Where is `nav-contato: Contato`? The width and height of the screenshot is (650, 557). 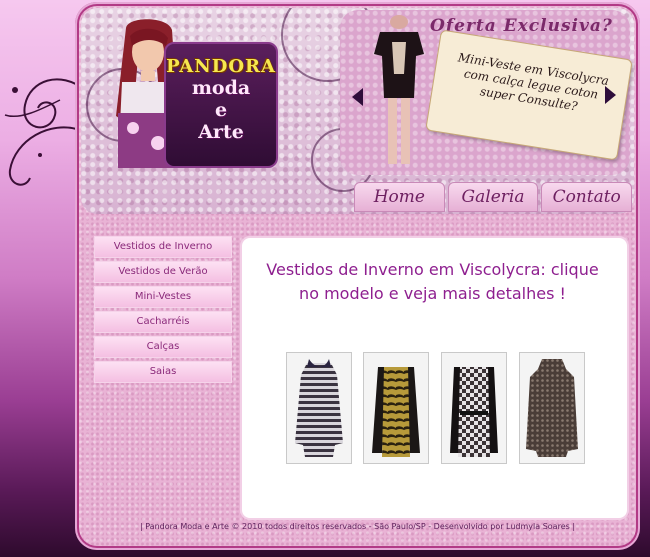 nav-contato: Contato is located at coordinates (587, 197).